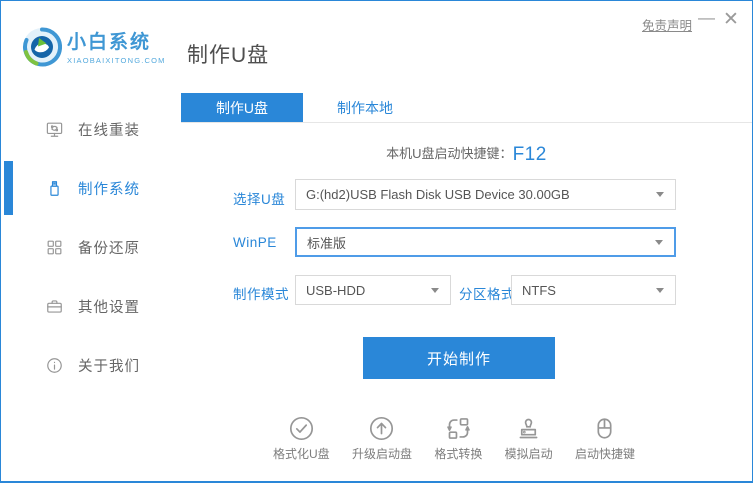 The width and height of the screenshot is (753, 483). Describe the element at coordinates (365, 108) in the screenshot. I see `tab-make-local: 制作本地` at that location.